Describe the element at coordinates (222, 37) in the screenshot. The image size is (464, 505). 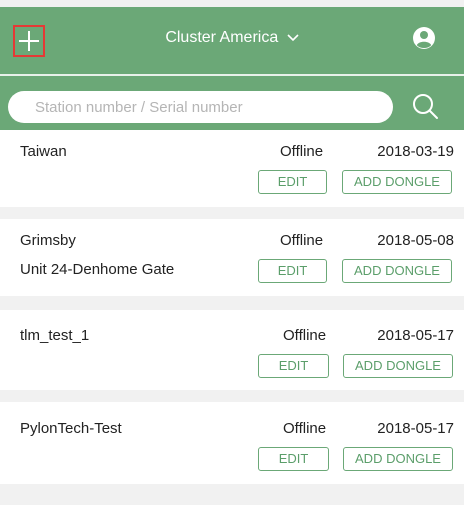
I see `cluster-label: Cluster America` at that location.